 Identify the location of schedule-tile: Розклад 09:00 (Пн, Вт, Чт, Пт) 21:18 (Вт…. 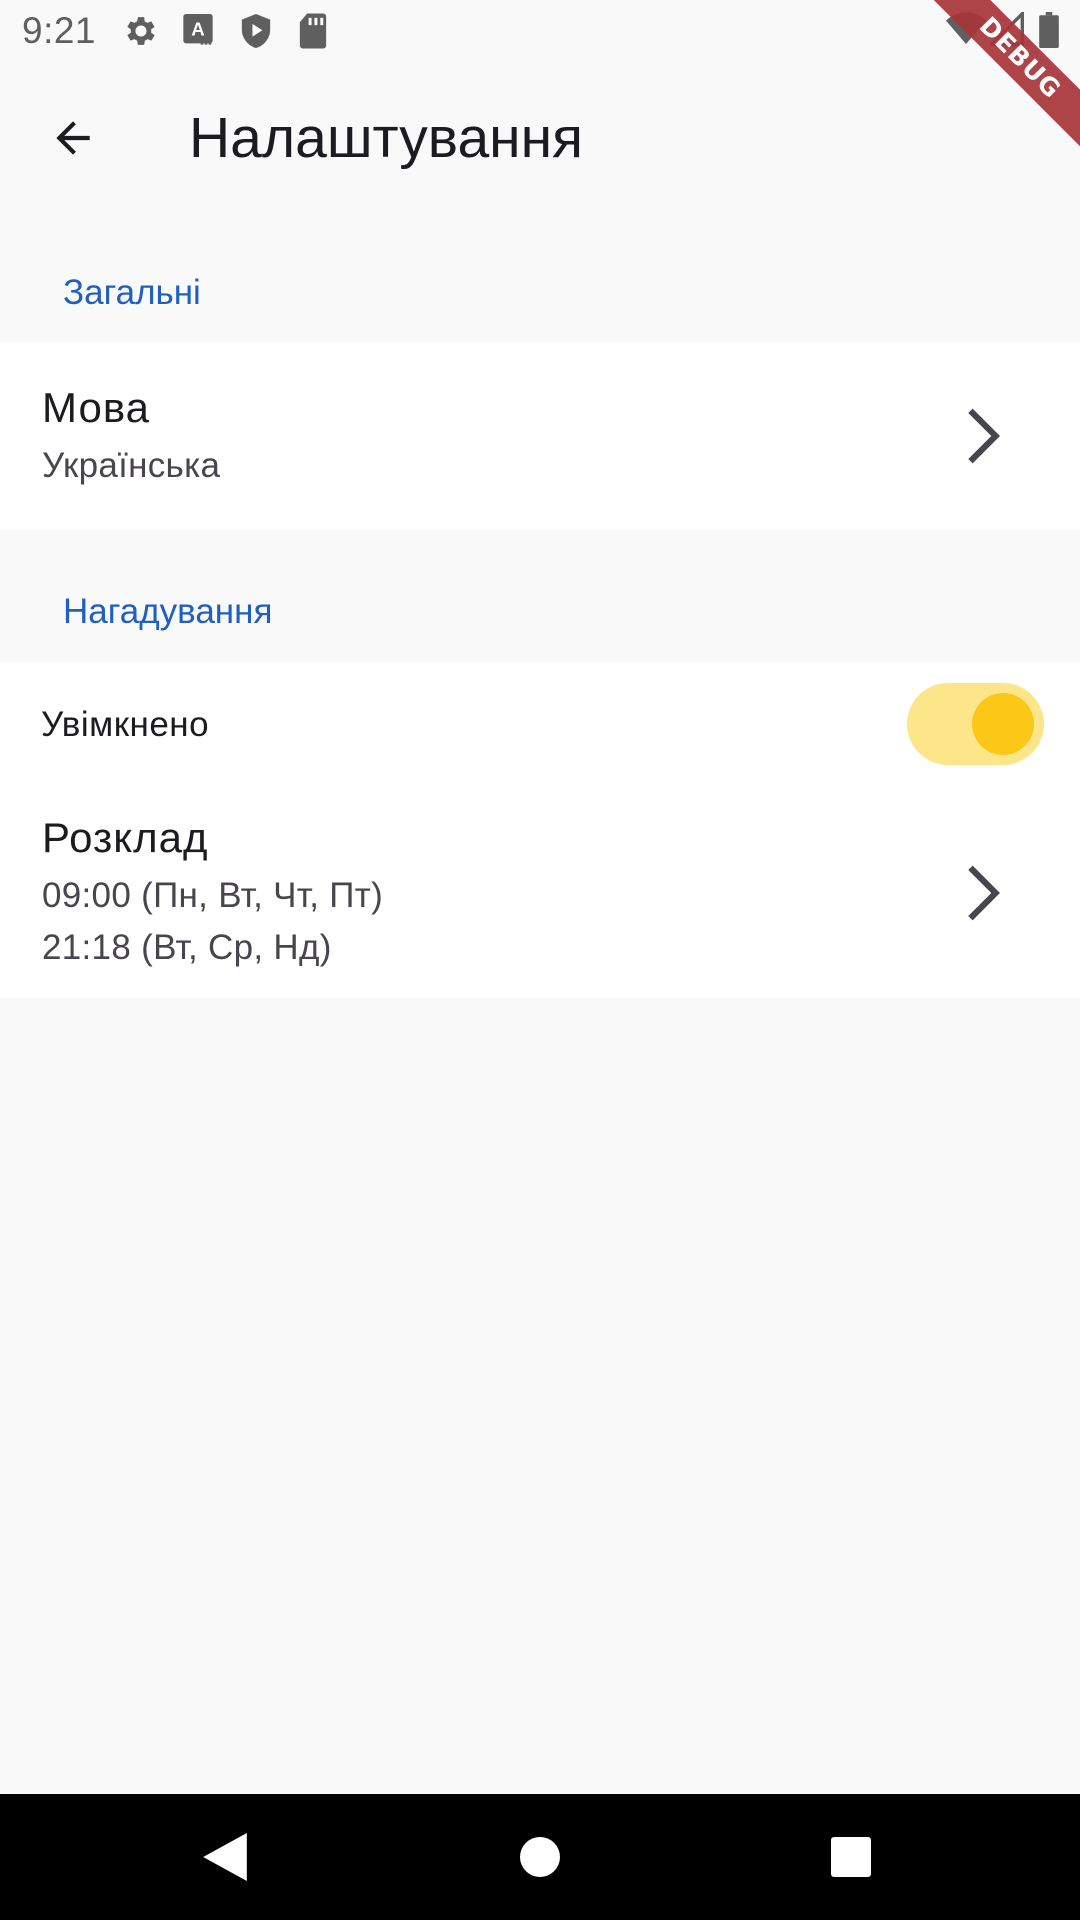
(540, 894).